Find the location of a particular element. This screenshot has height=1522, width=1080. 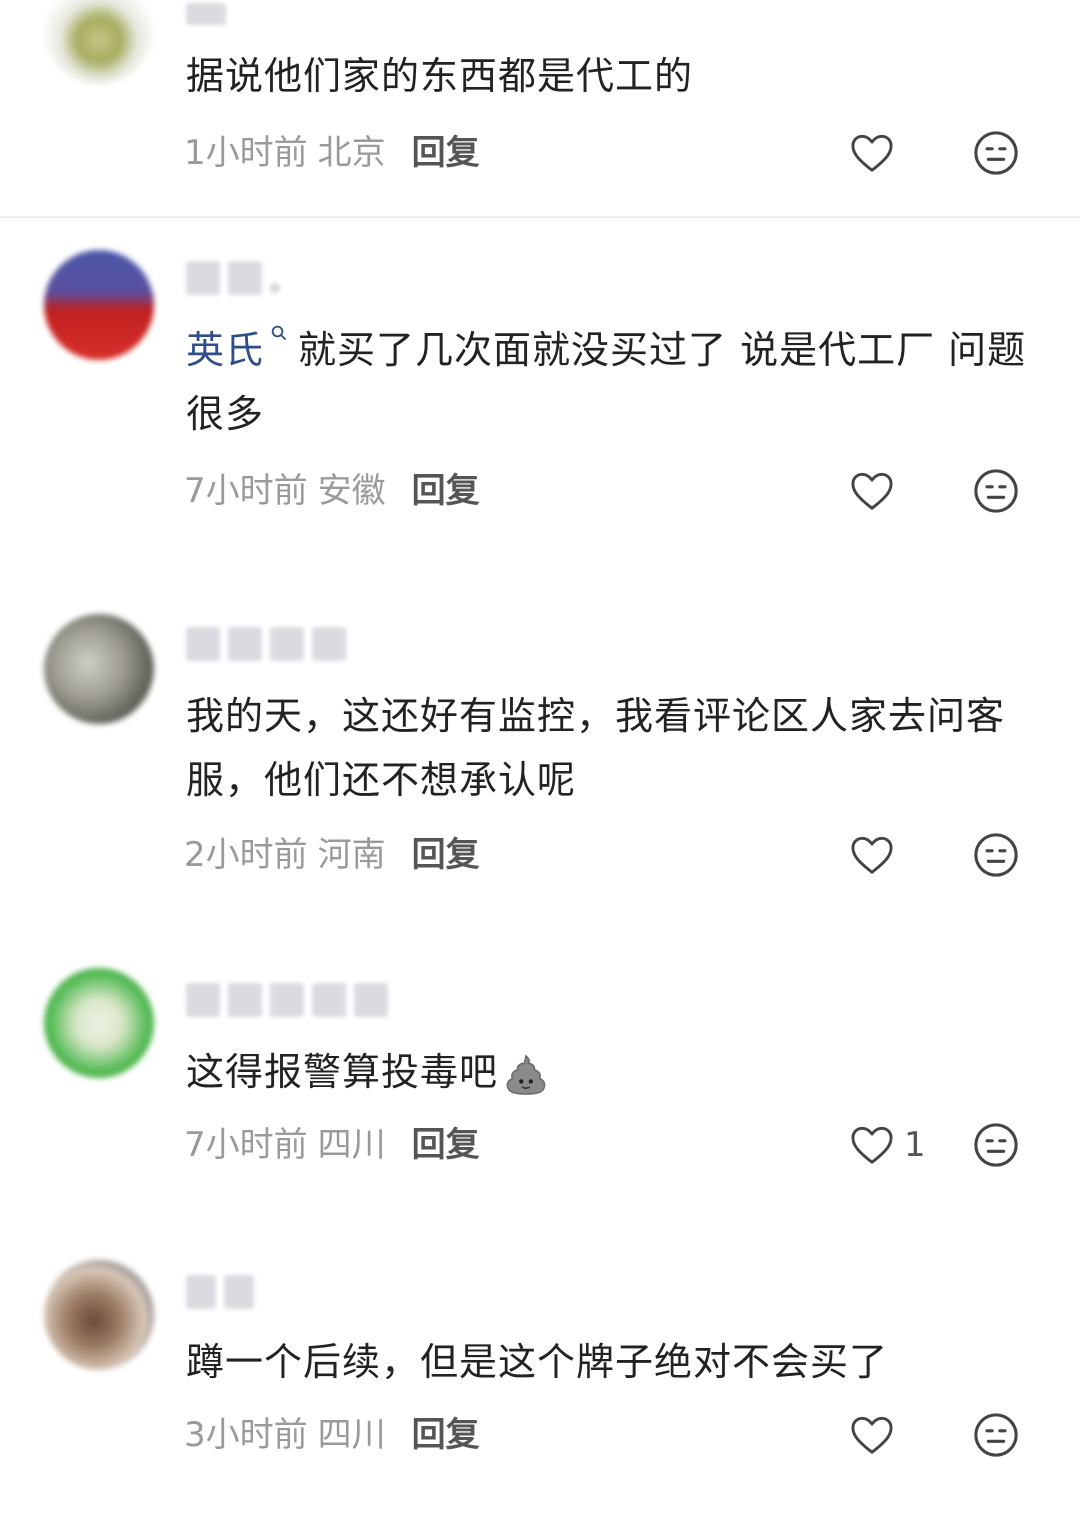

search-icon is located at coordinates (278, 332).